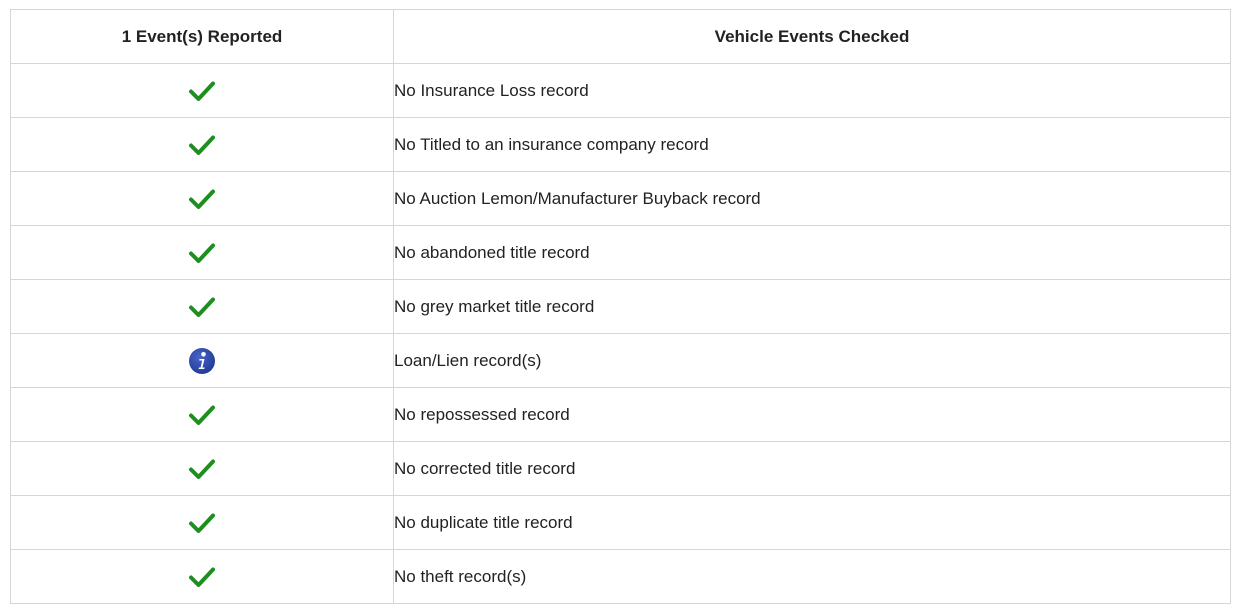 The image size is (1233, 604). I want to click on table-row: No theft record(s), so click(620, 576).